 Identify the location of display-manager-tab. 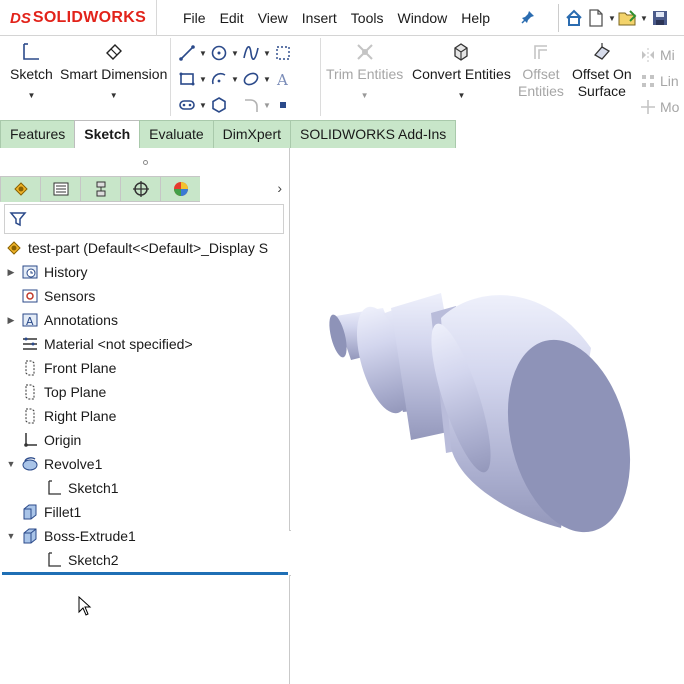
(180, 189).